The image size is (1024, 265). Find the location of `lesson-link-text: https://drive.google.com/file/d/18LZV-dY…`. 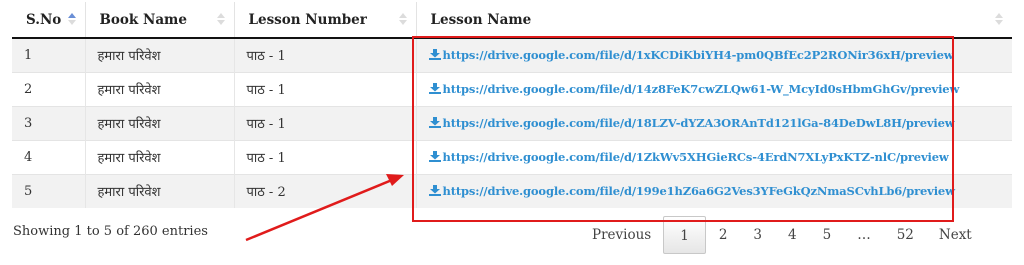

lesson-link-text: https://drive.google.com/file/d/18LZV-dY… is located at coordinates (698, 122).